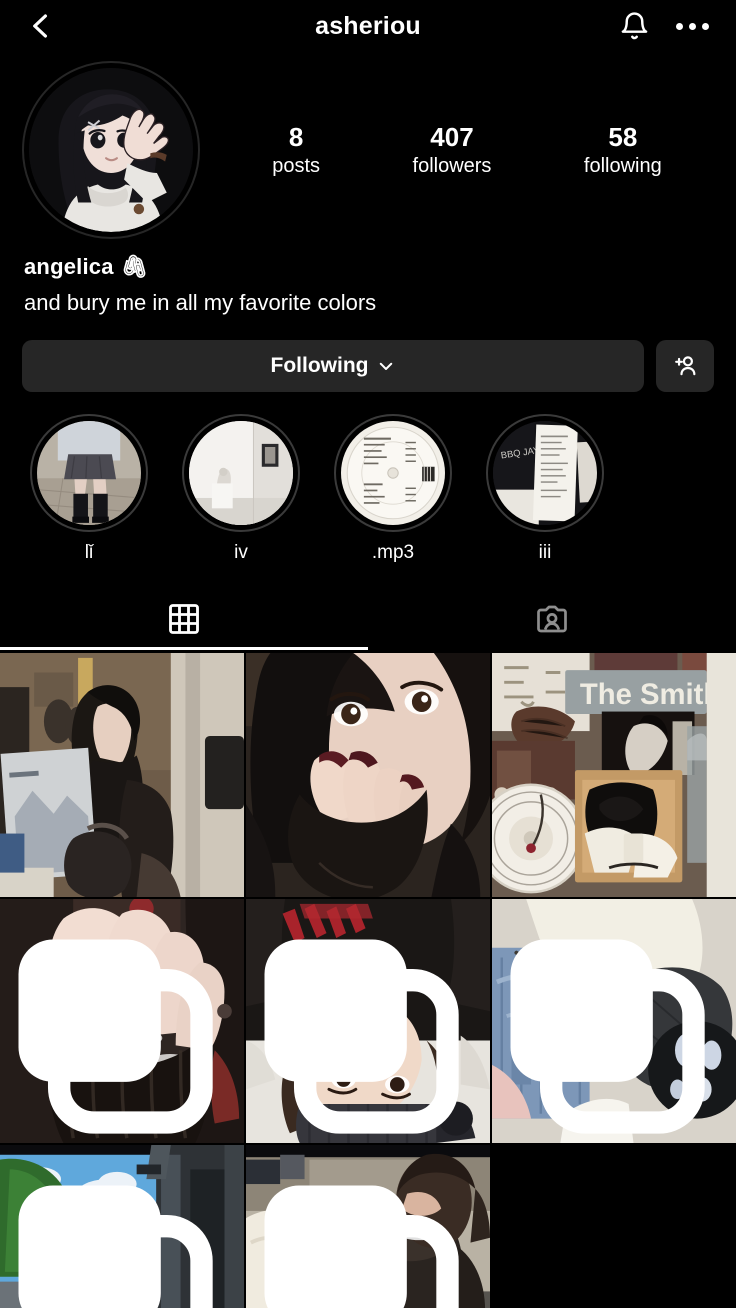 This screenshot has width=736, height=1308. Describe the element at coordinates (200, 302) in the screenshot. I see `bio-text: and bury me in all my favorite colors` at that location.